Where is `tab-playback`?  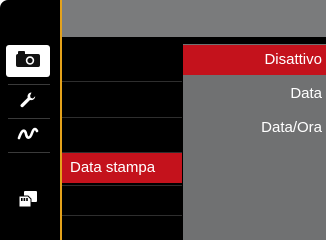
tab-playback is located at coordinates (28, 201).